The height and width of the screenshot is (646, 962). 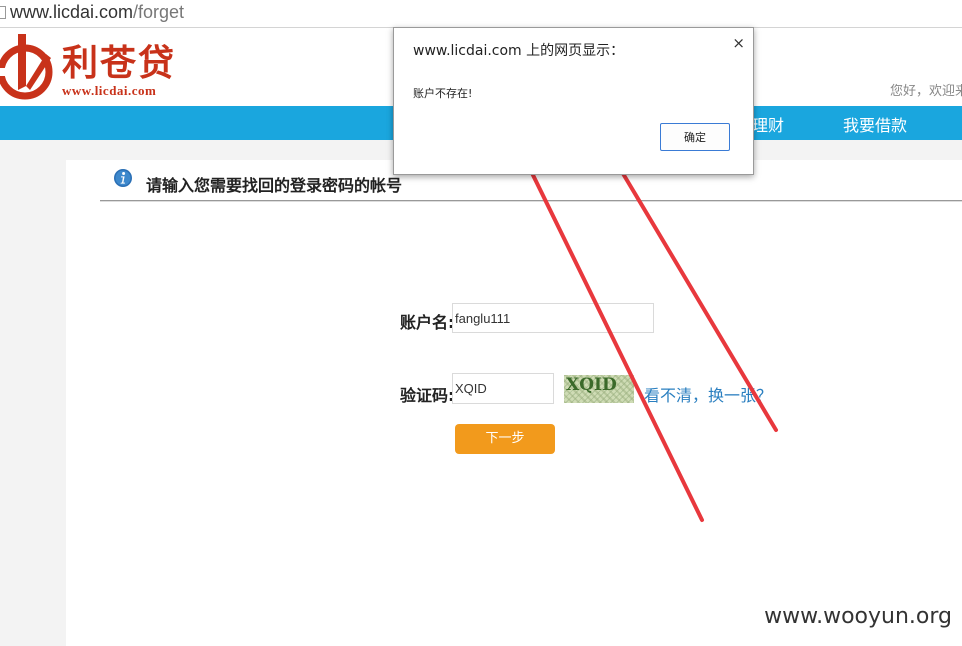 What do you see at coordinates (519, 51) in the screenshot?
I see `dialog-title: www.licdai.com 上的网页显示：` at bounding box center [519, 51].